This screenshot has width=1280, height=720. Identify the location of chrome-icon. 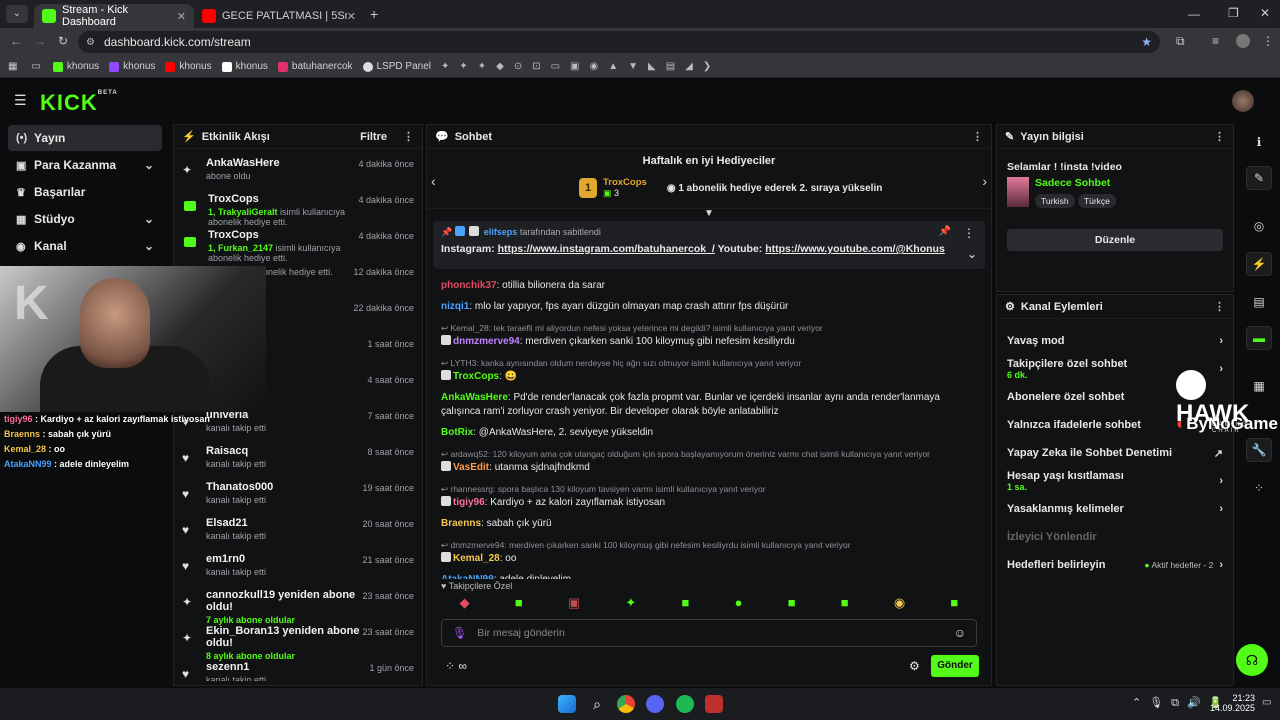
(626, 704).